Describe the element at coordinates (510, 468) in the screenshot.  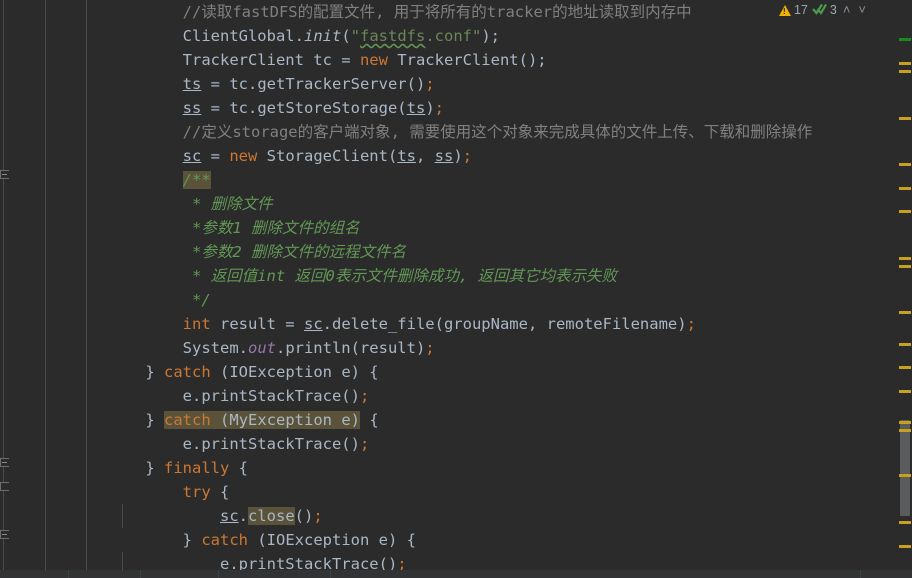
I see `code-line: } finally {` at that location.